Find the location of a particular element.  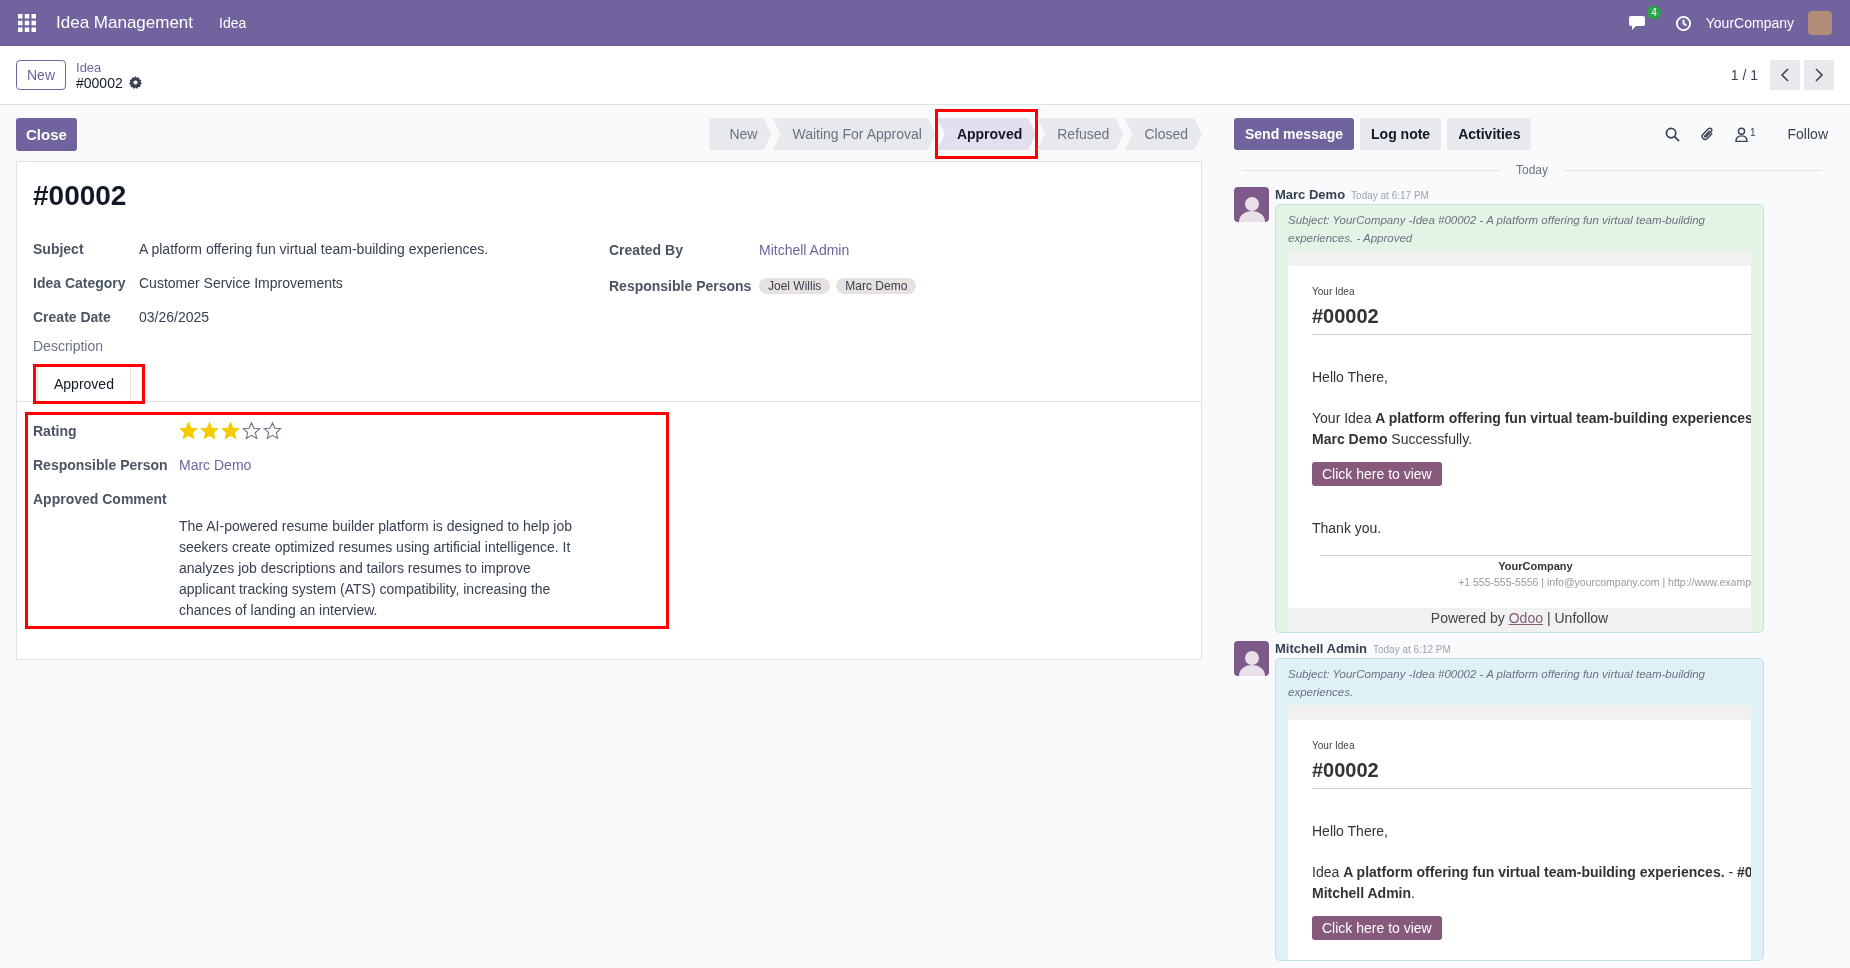

message-time: Today at 6:17 PM is located at coordinates (1390, 195).